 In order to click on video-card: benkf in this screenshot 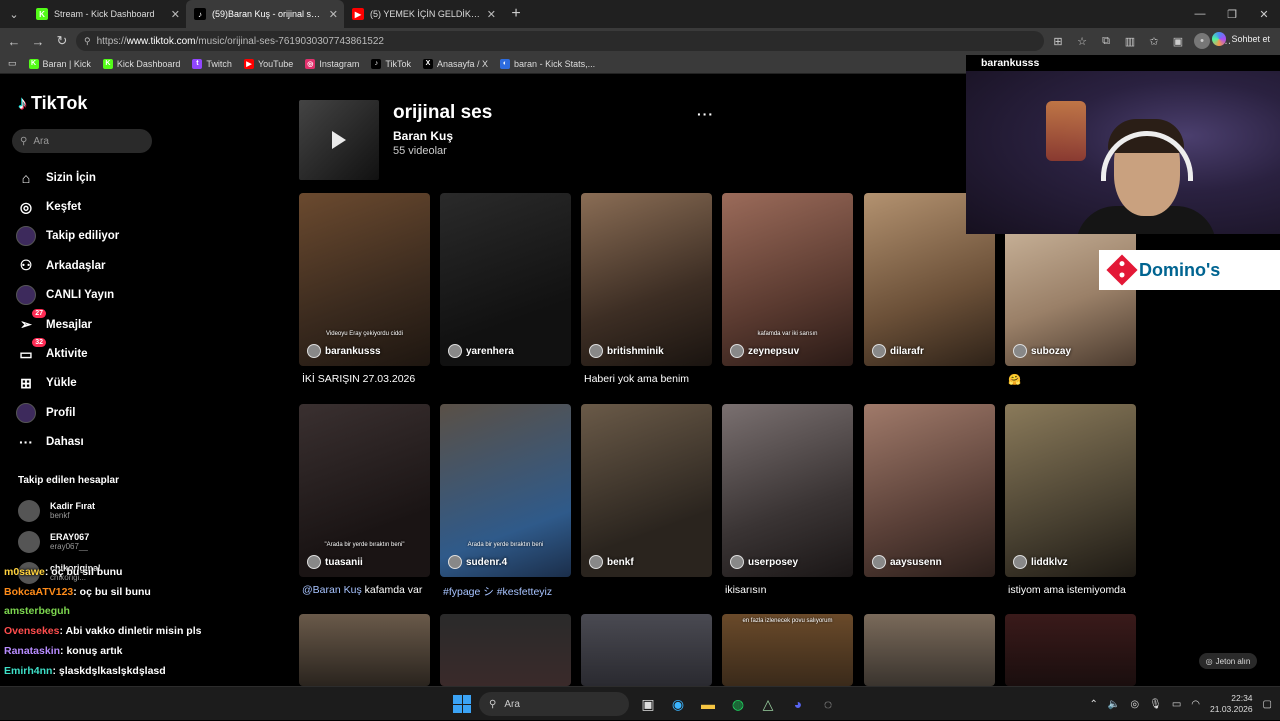, I will do `click(646, 490)`.